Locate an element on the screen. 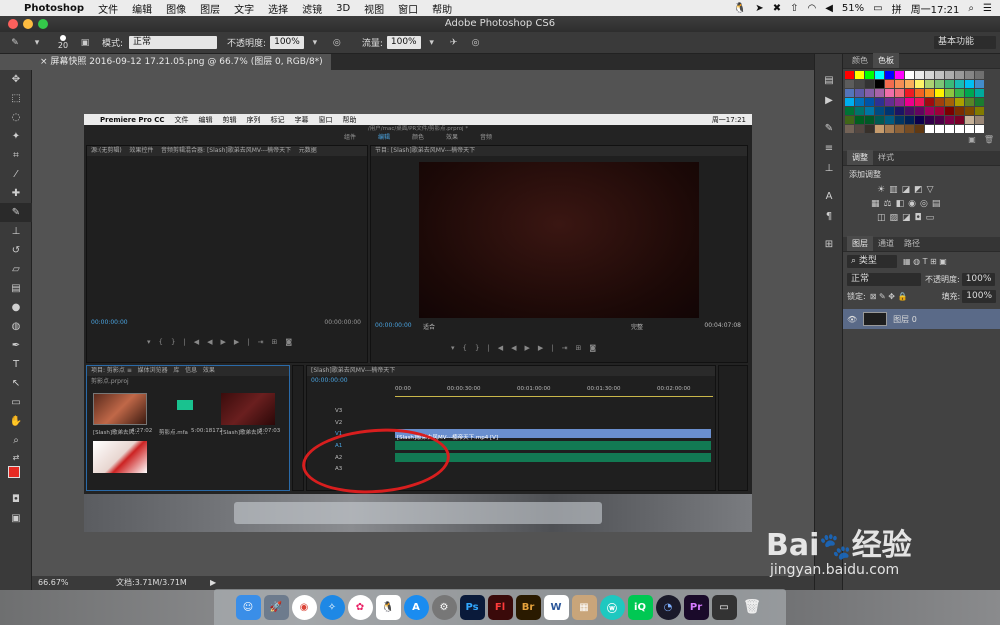 The height and width of the screenshot is (625, 1000). levels-icon: ▥ is located at coordinates (893, 190).